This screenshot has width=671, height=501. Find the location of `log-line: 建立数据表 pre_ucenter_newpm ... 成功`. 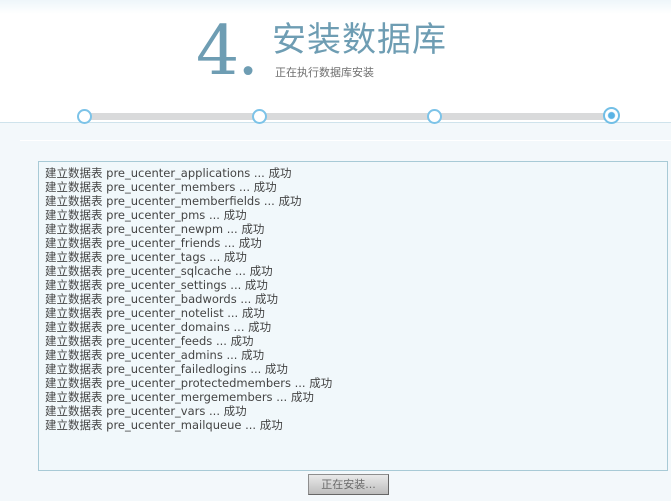

log-line: 建立数据表 pre_ucenter_newpm ... 成功 is located at coordinates (155, 229).